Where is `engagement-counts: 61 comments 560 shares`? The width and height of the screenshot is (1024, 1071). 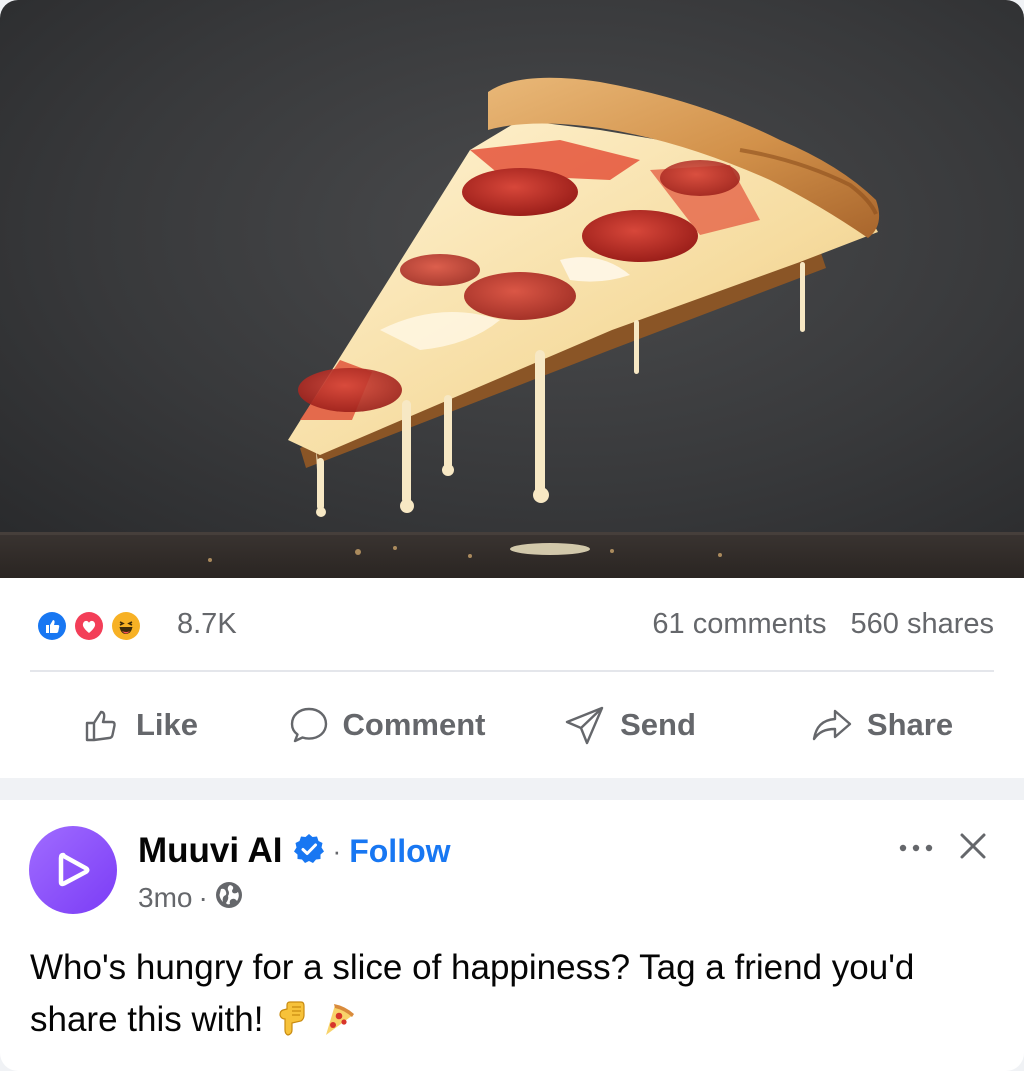 engagement-counts: 61 comments 560 shares is located at coordinates (823, 624).